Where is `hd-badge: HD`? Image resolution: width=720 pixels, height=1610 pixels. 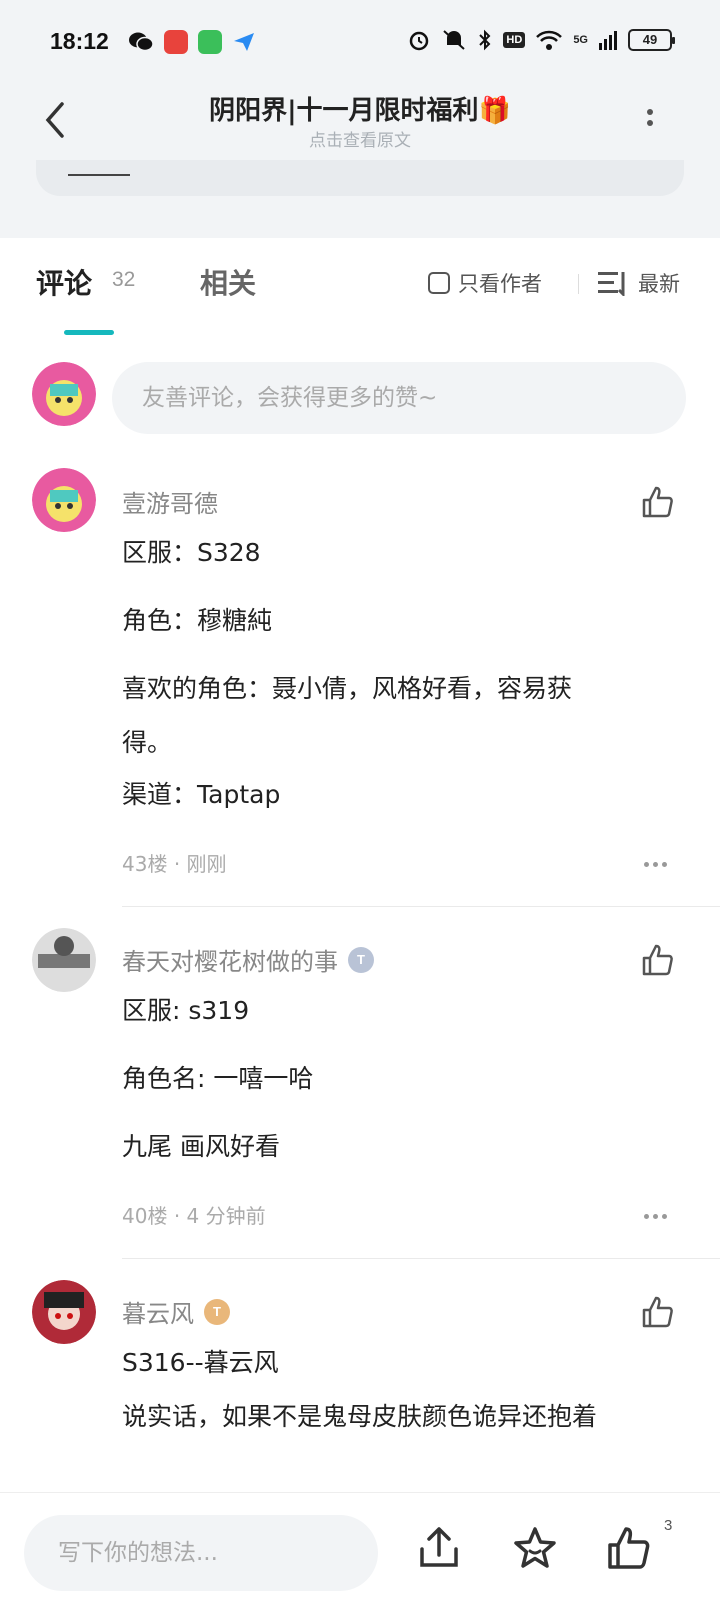
hd-badge: HD is located at coordinates (514, 40).